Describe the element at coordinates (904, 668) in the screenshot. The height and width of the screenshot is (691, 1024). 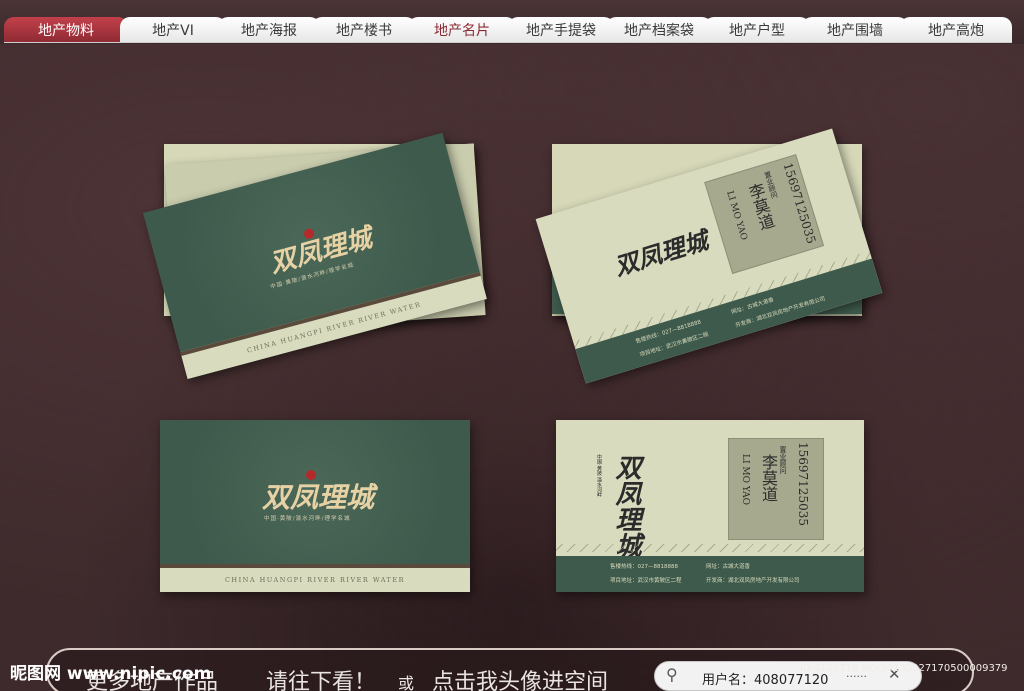
I see `image-id: ID:4121716 NO:20130927170500009379` at that location.